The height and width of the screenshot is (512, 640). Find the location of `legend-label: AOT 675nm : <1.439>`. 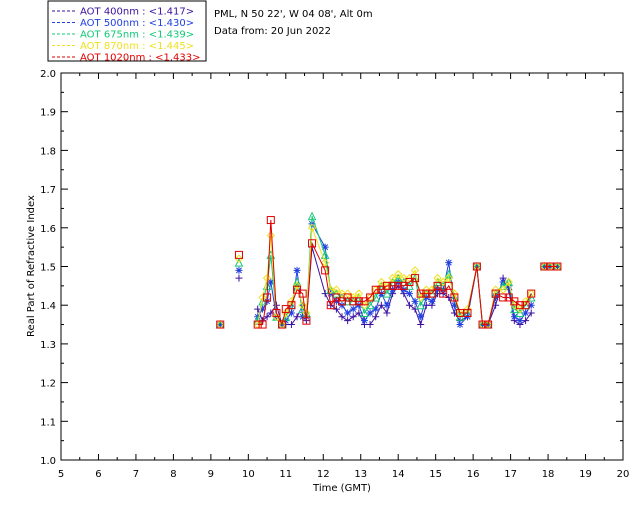

legend-label: AOT 675nm : <1.439> is located at coordinates (137, 35).